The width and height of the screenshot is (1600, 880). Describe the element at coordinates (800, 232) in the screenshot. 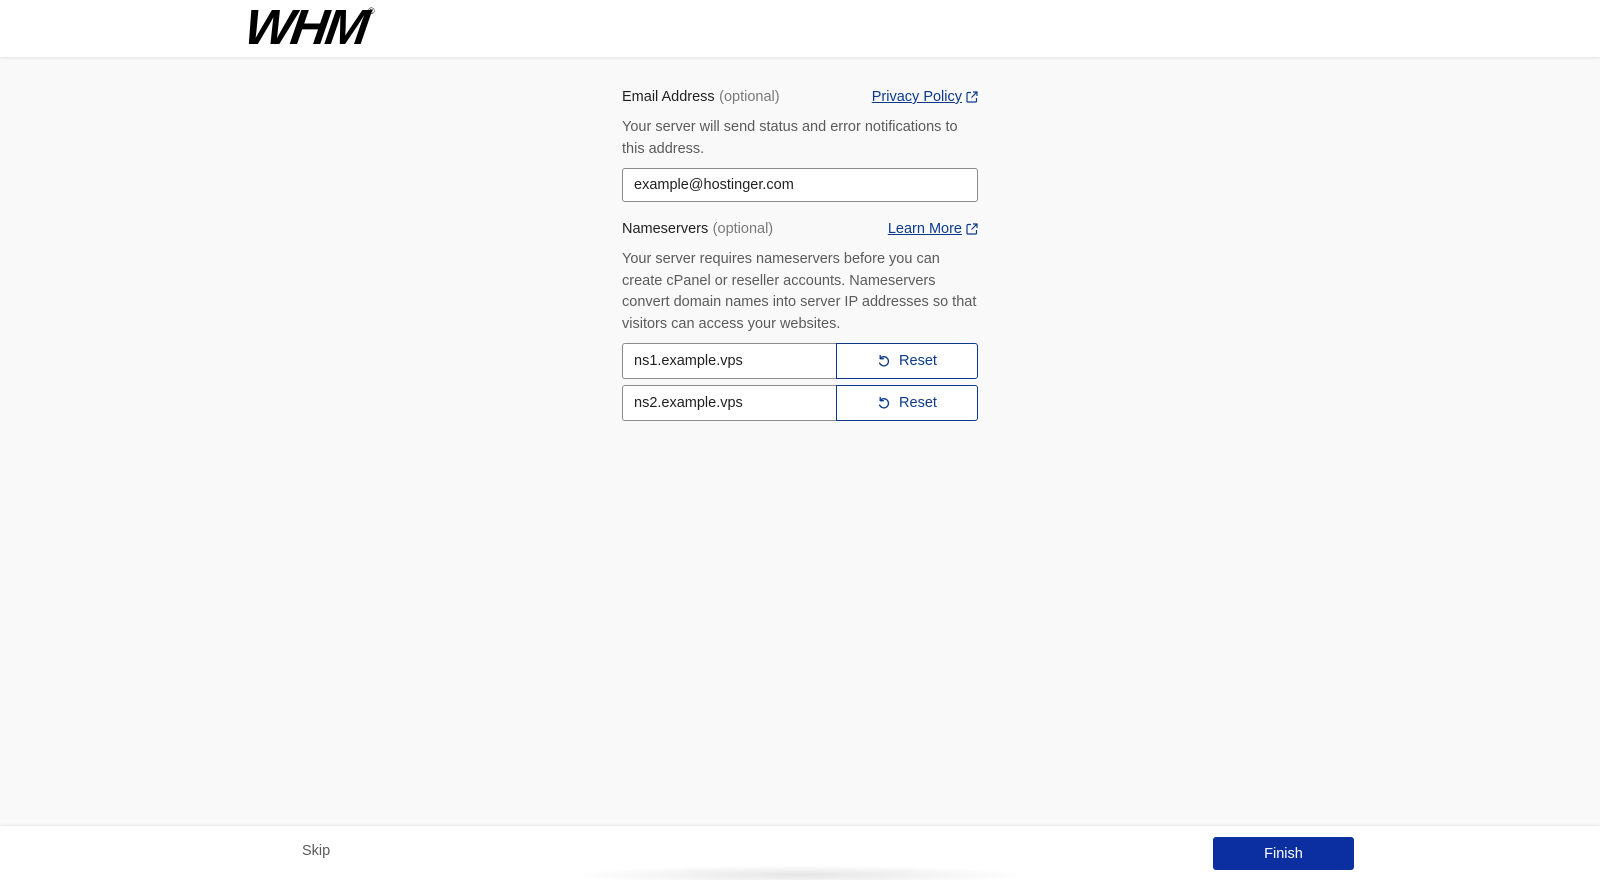

I see `nameservers-field-header: Nameservers (optional) Learn More` at that location.